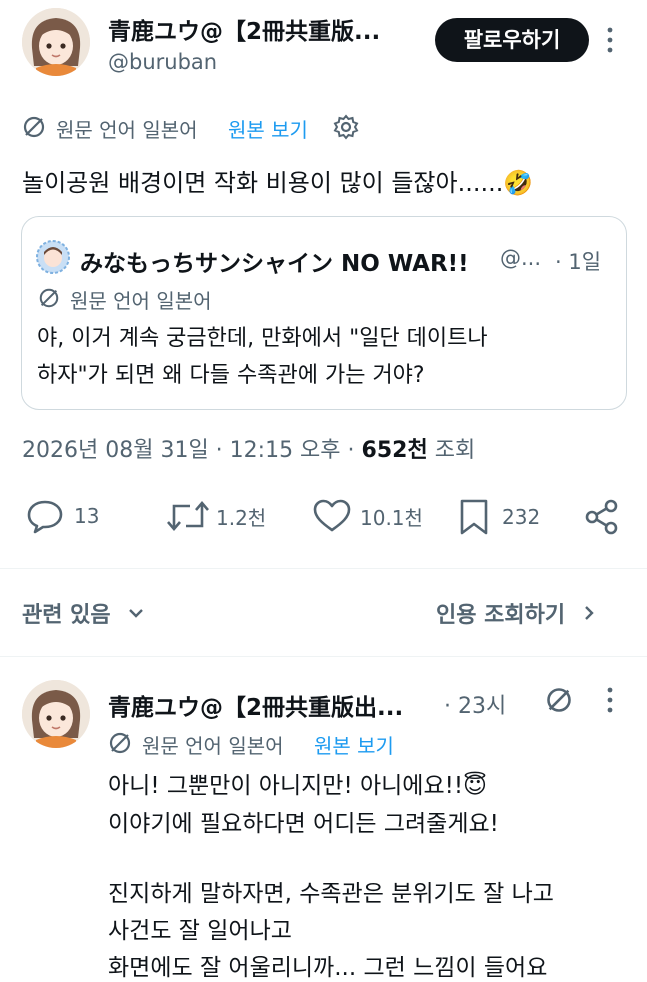 This screenshot has height=982, width=647. What do you see at coordinates (501, 615) in the screenshot?
I see `quote-views-label: 인용 조회하기` at bounding box center [501, 615].